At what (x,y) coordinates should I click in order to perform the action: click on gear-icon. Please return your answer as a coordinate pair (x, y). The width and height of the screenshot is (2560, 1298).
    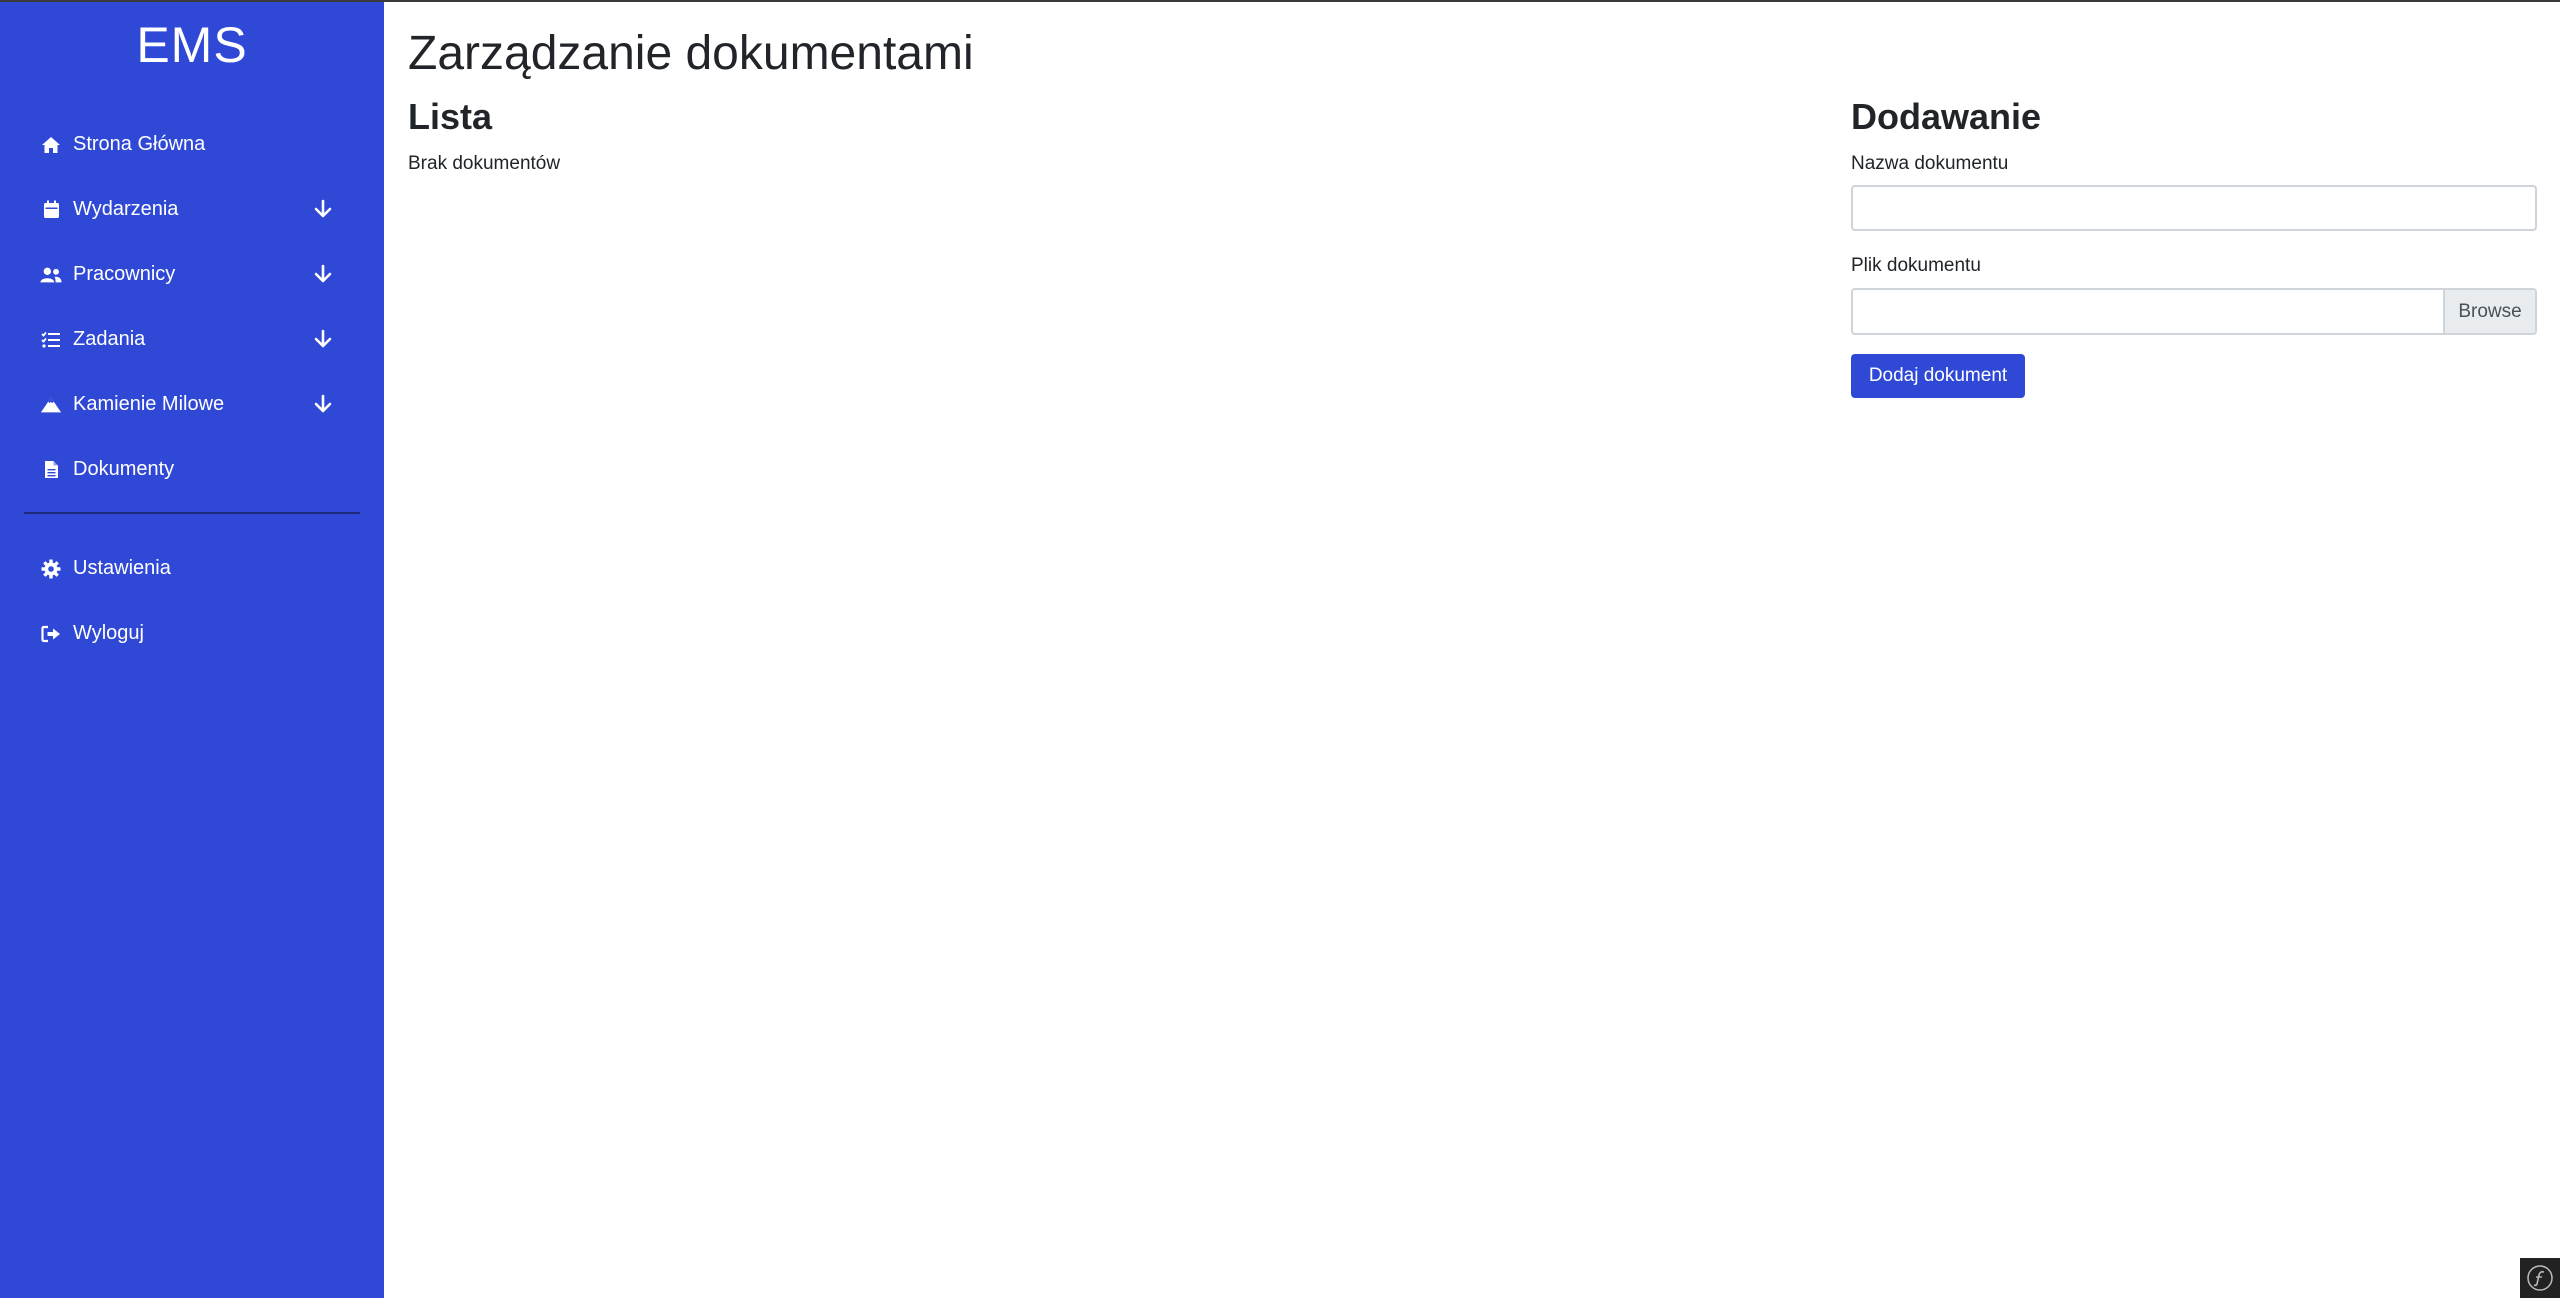
    Looking at the image, I should click on (51, 569).